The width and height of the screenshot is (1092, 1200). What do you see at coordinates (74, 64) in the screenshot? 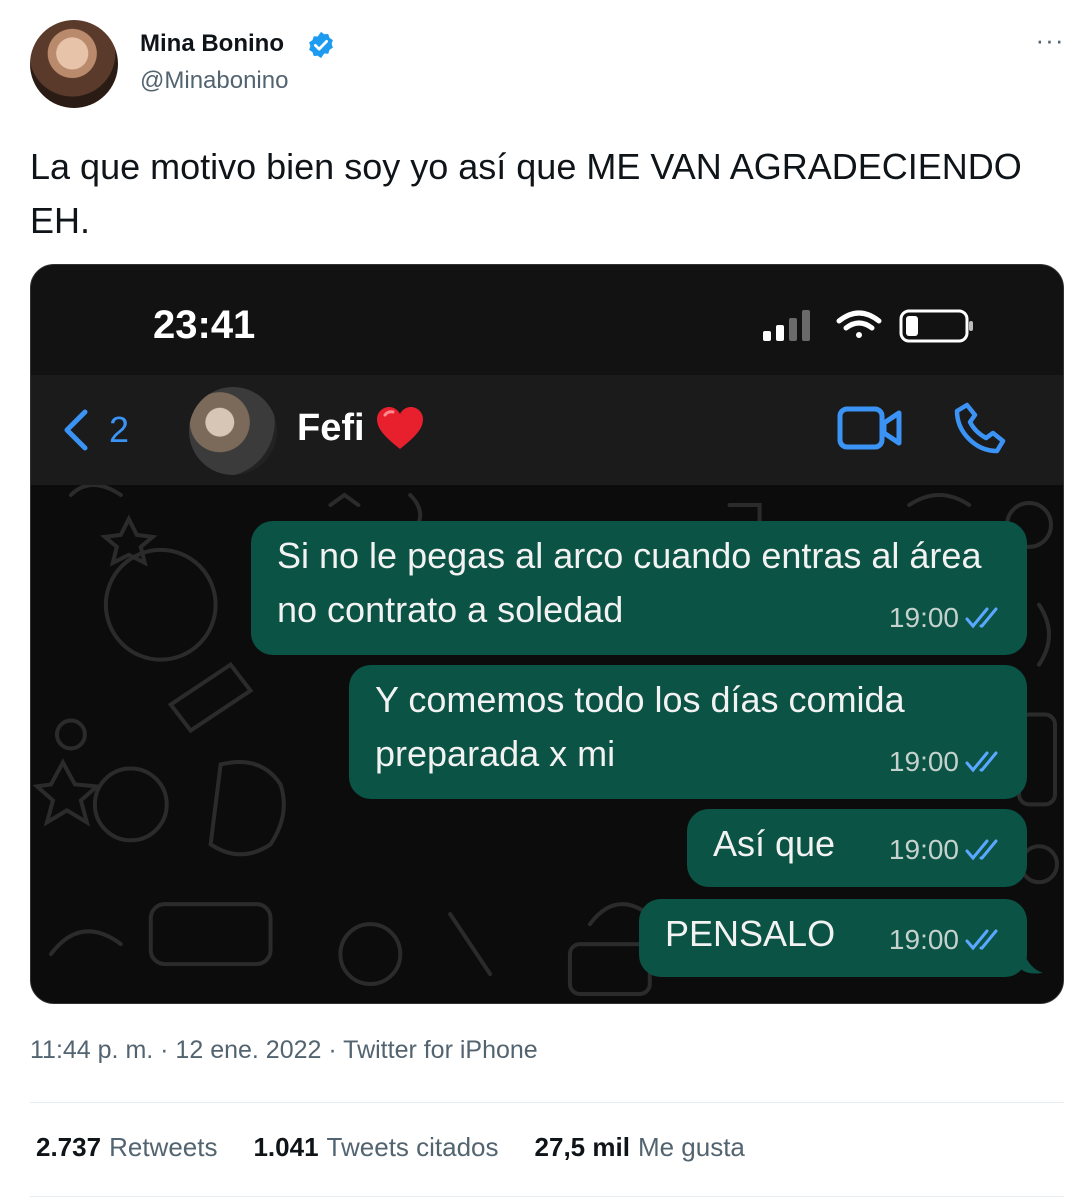
I see `author-avatar` at bounding box center [74, 64].